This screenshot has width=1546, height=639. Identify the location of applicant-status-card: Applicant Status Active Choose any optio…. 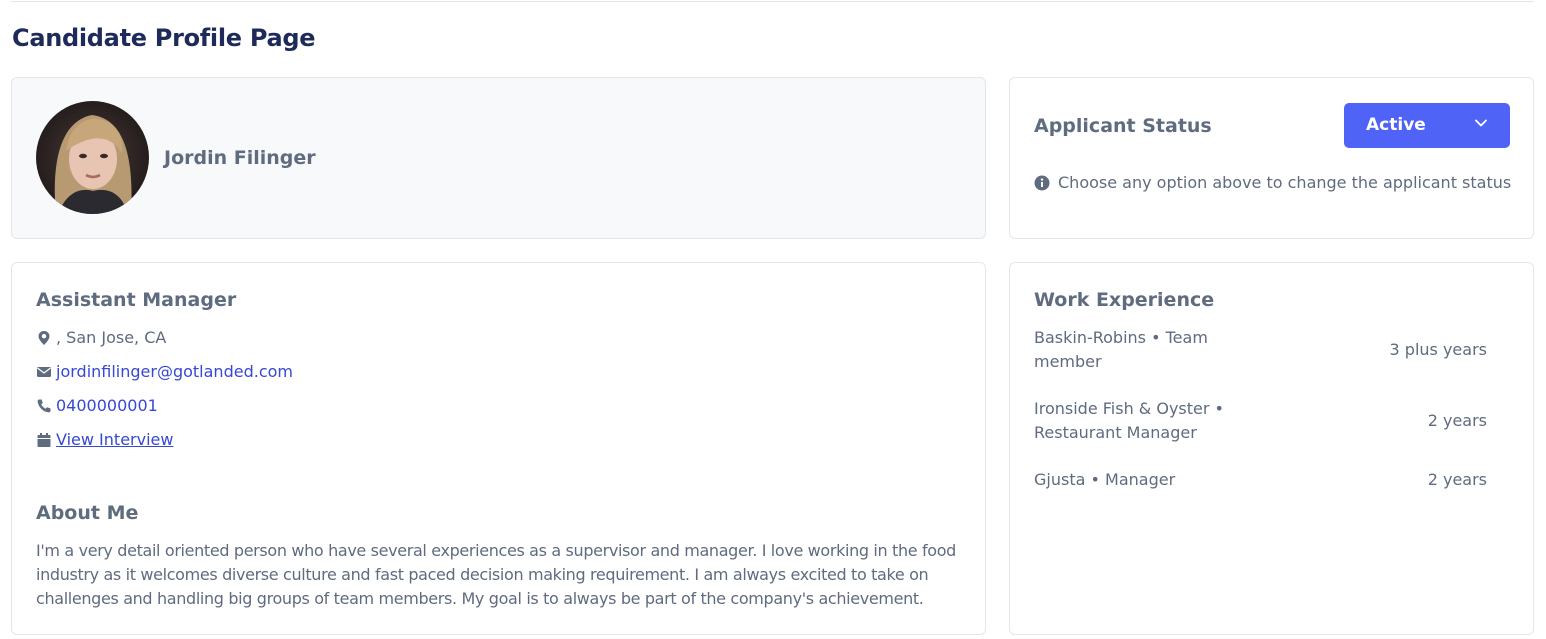
(1271, 158).